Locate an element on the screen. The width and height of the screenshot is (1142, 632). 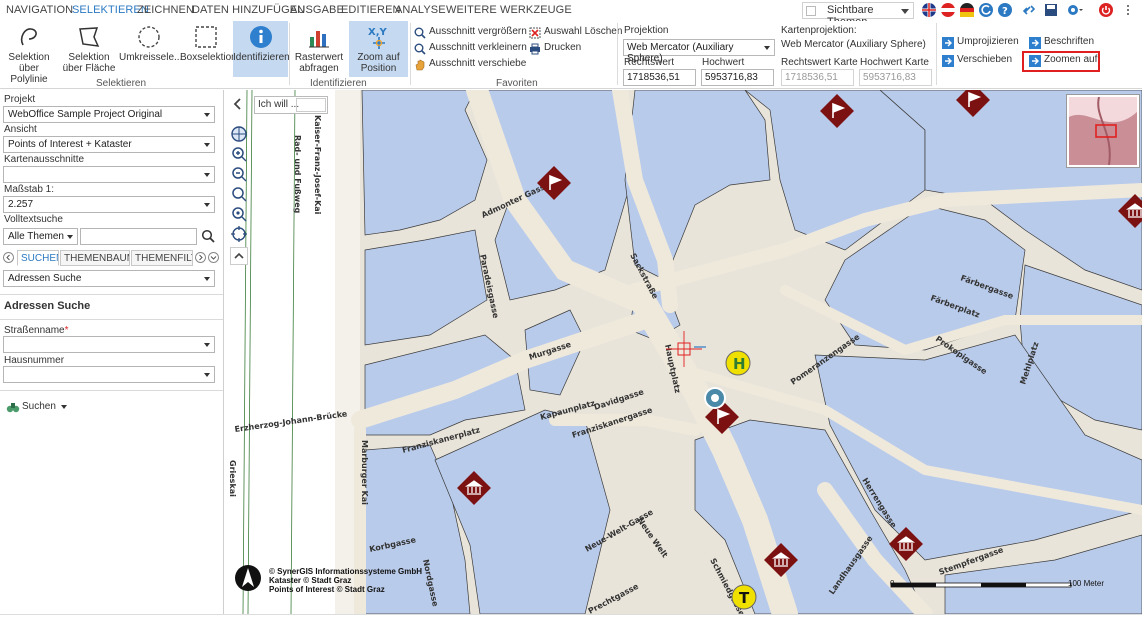
kartenausschnitte-select is located at coordinates (109, 174).